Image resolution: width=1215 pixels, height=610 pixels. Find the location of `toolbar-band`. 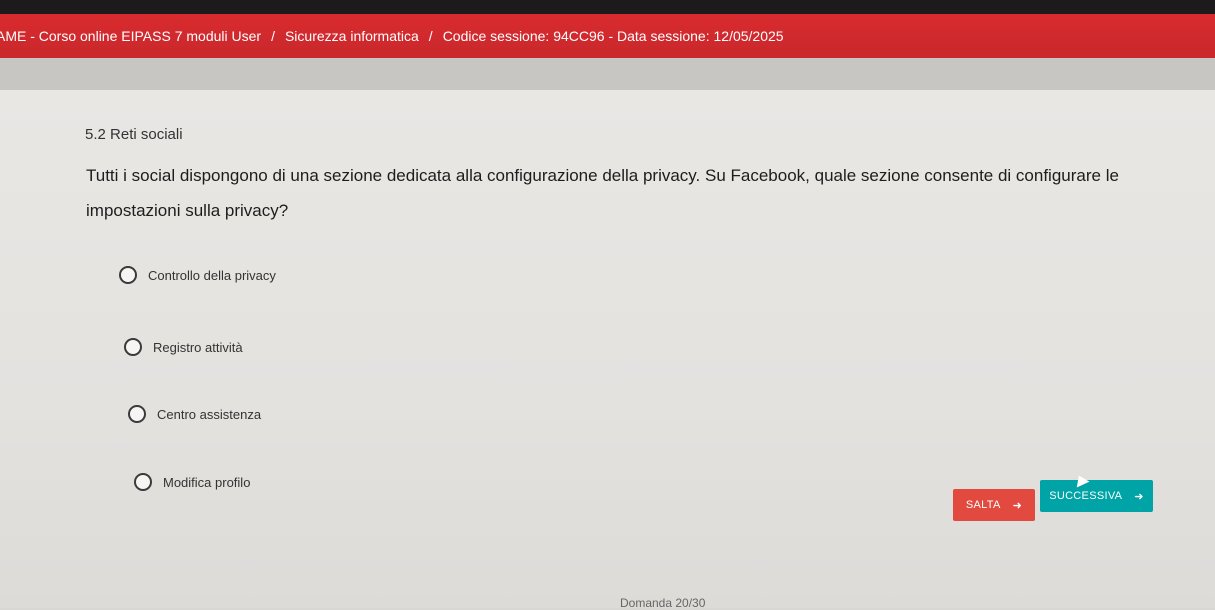

toolbar-band is located at coordinates (607, 74).